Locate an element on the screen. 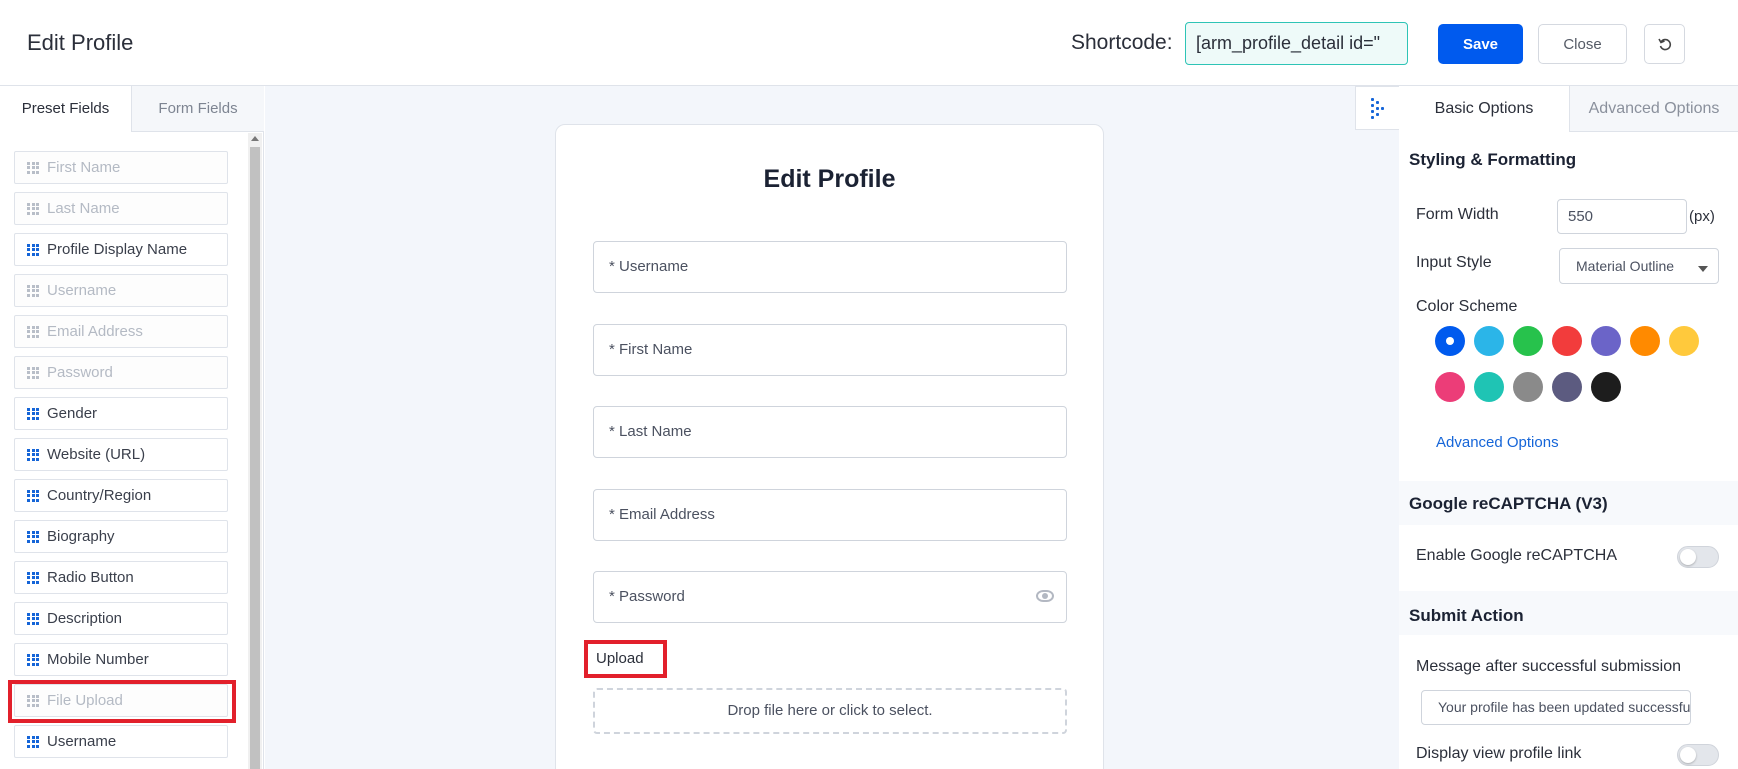  field-label: Email Address is located at coordinates (95, 331).